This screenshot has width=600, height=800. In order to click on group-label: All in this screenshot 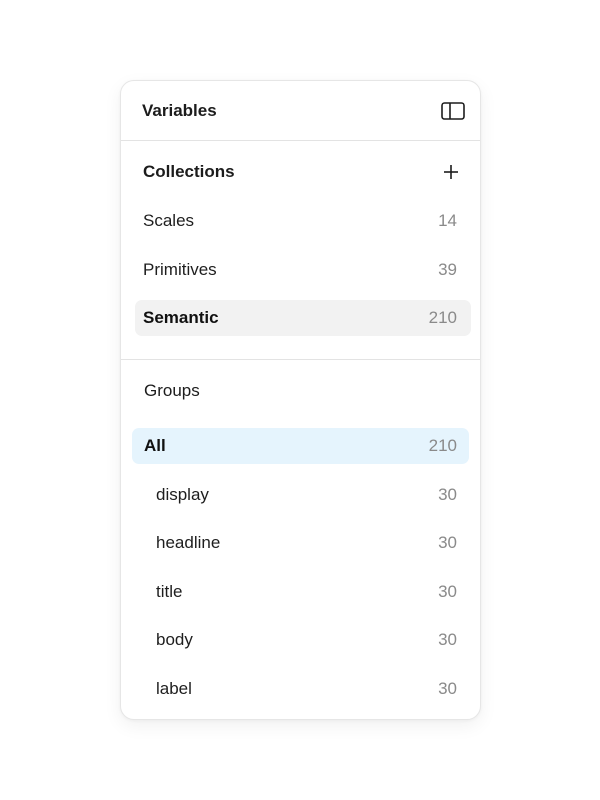, I will do `click(155, 445)`.